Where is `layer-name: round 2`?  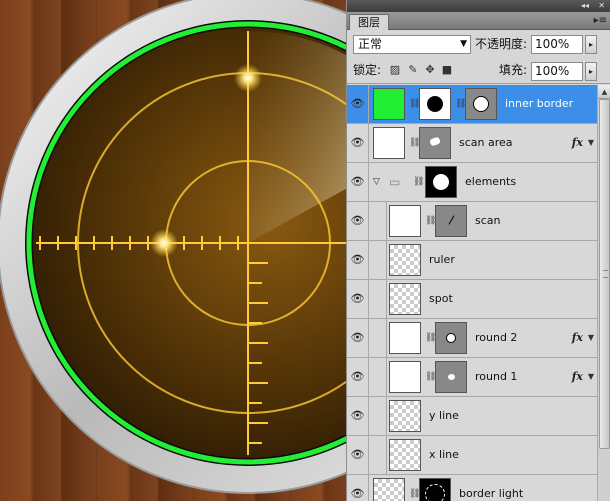
layer-name: round 2 is located at coordinates (496, 338).